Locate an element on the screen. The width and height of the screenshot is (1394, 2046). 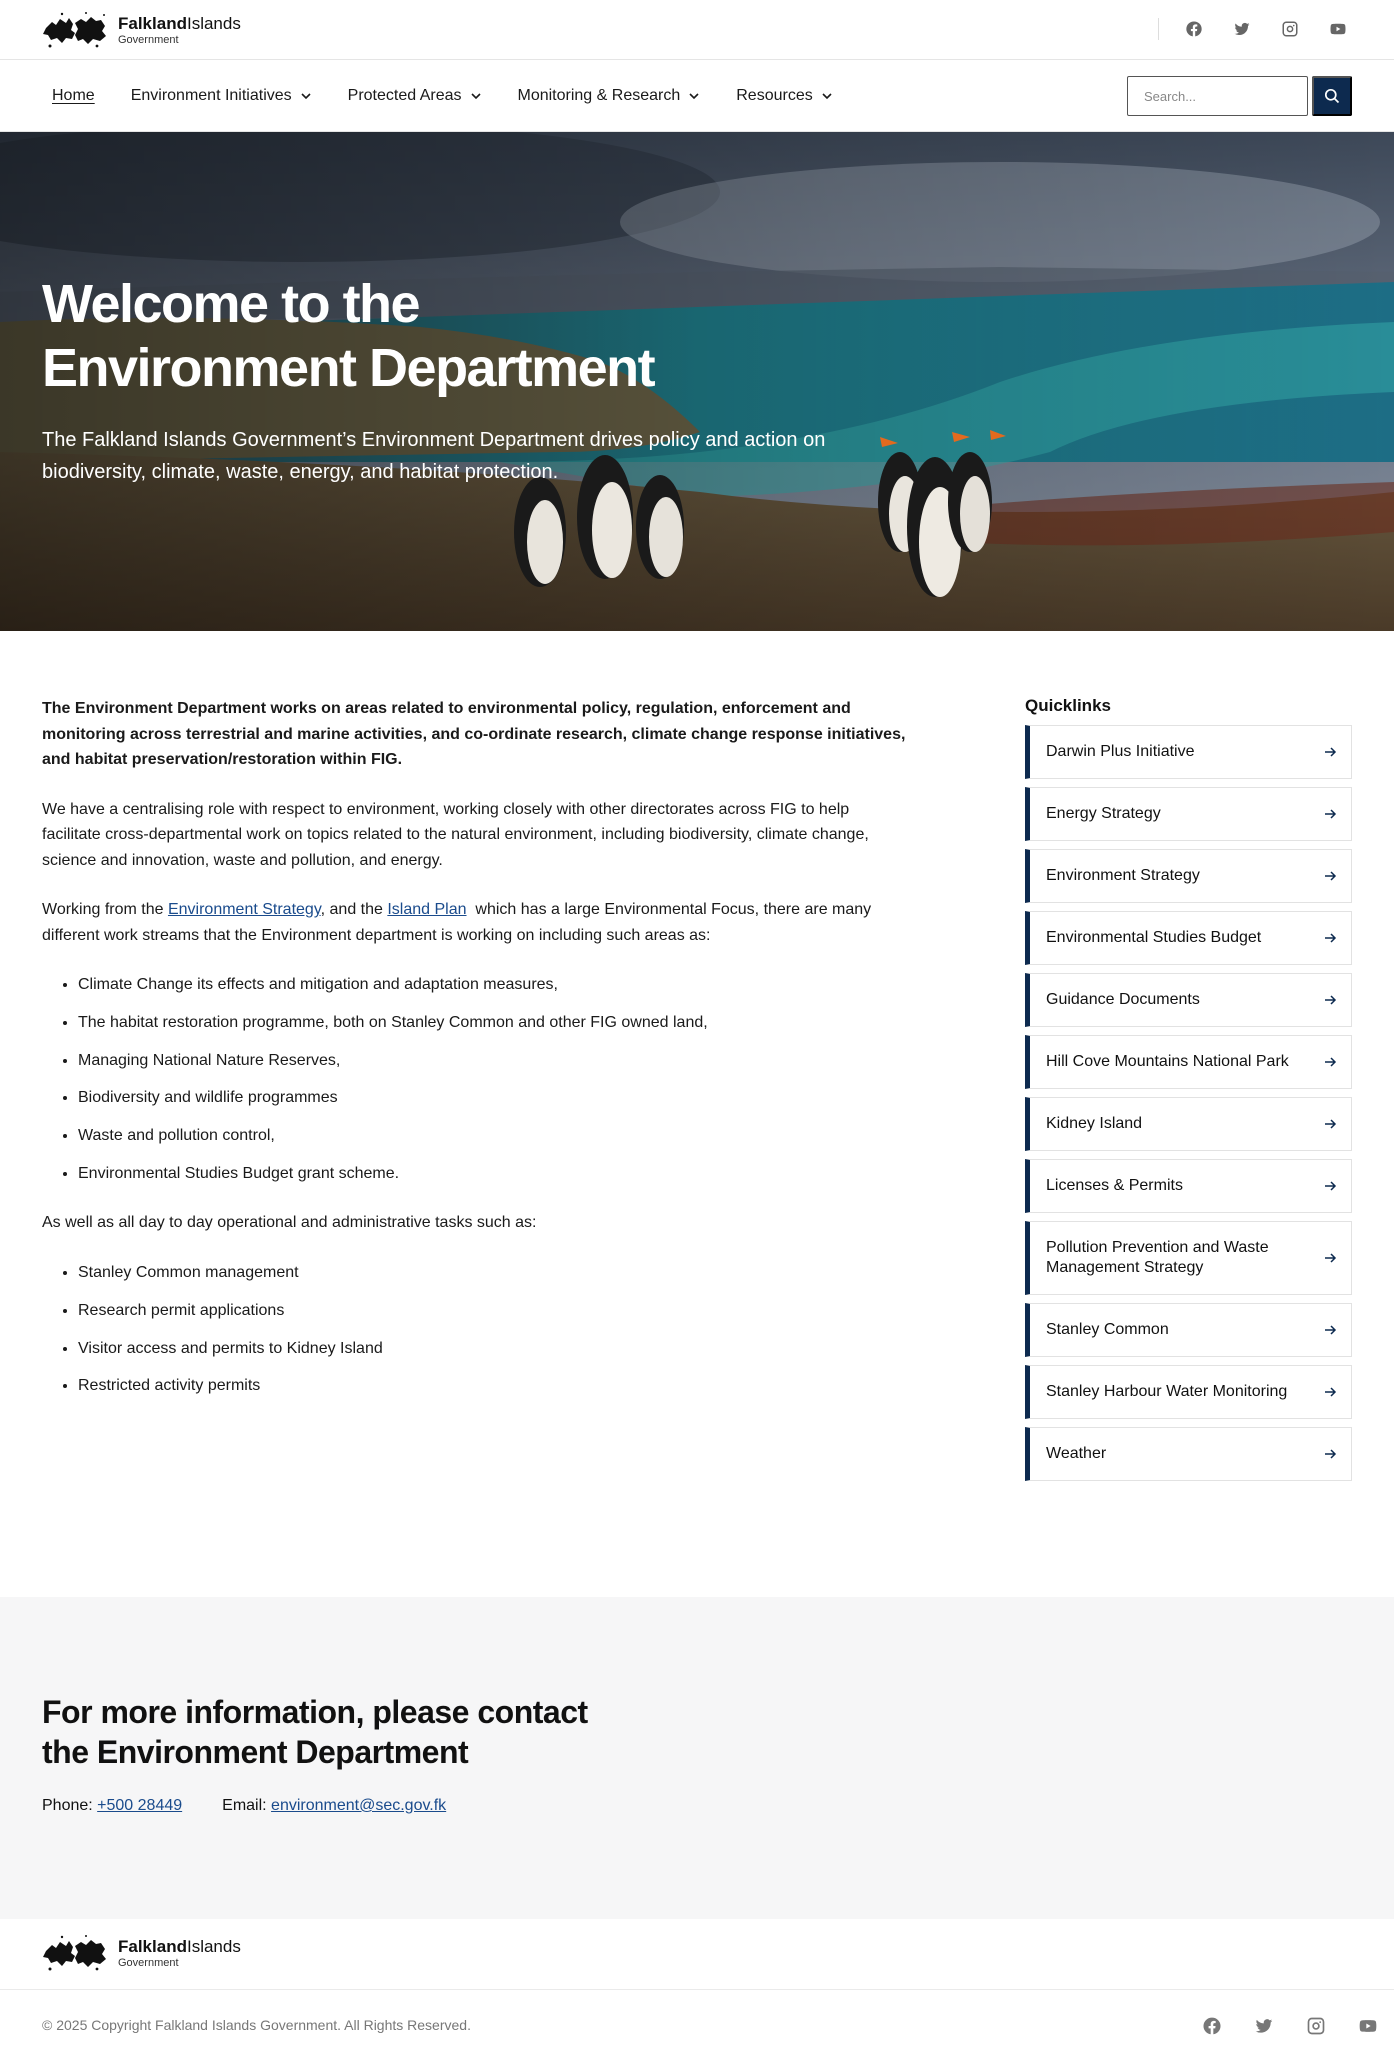
quicklink-environment-strategy: Environment Strategy is located at coordinates (1188, 876).